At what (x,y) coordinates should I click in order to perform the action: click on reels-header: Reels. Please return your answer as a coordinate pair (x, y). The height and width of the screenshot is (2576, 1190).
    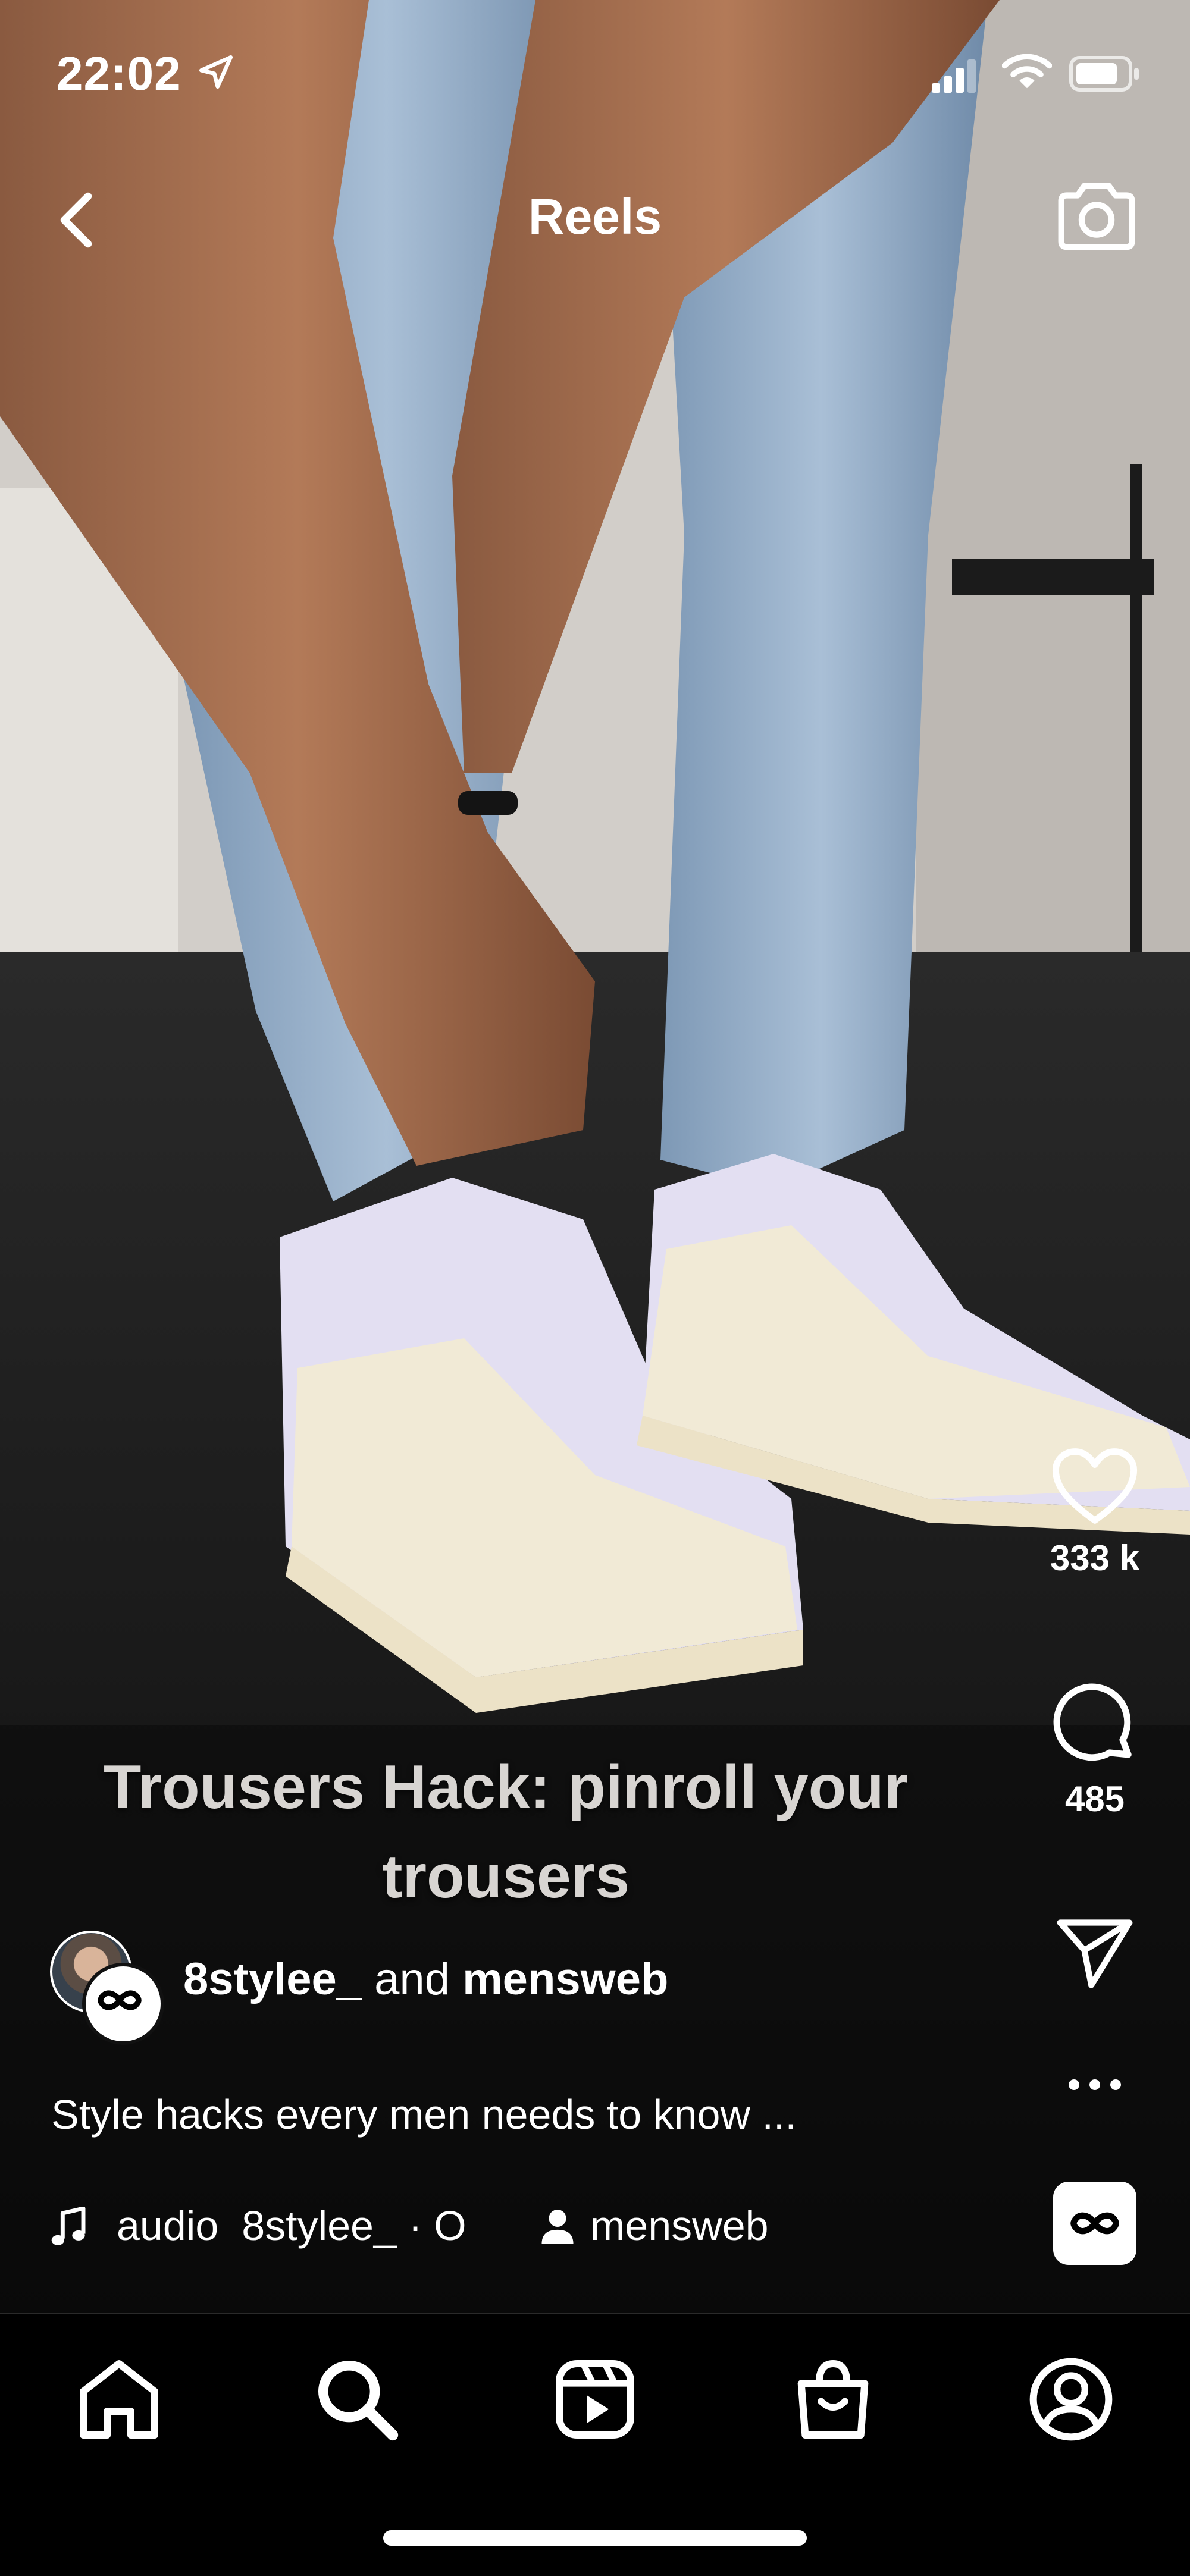
    Looking at the image, I should click on (595, 217).